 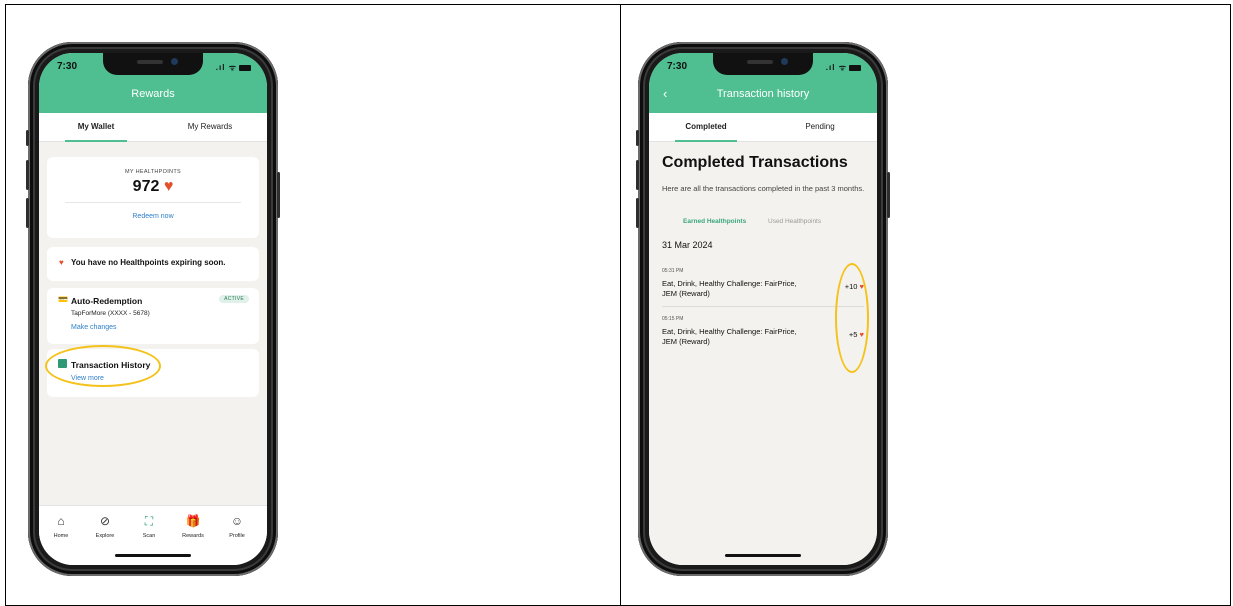 I want to click on compass-icon: ⊘, so click(x=105, y=521).